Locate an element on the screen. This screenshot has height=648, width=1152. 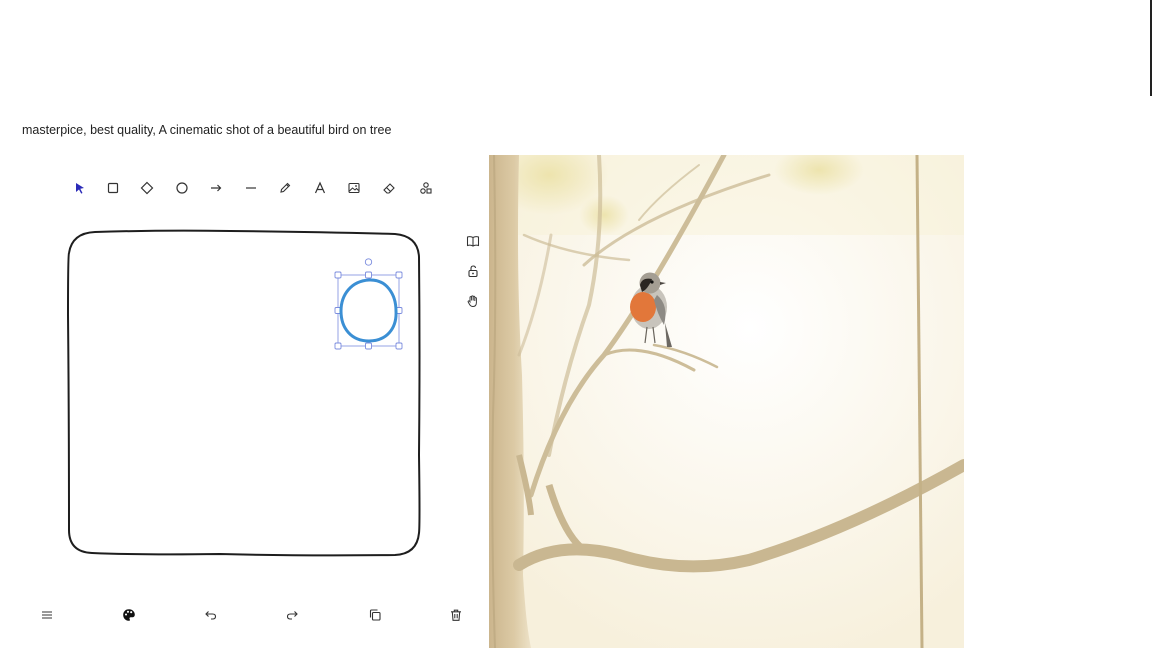
drawing-toolbar is located at coordinates (254, 188).